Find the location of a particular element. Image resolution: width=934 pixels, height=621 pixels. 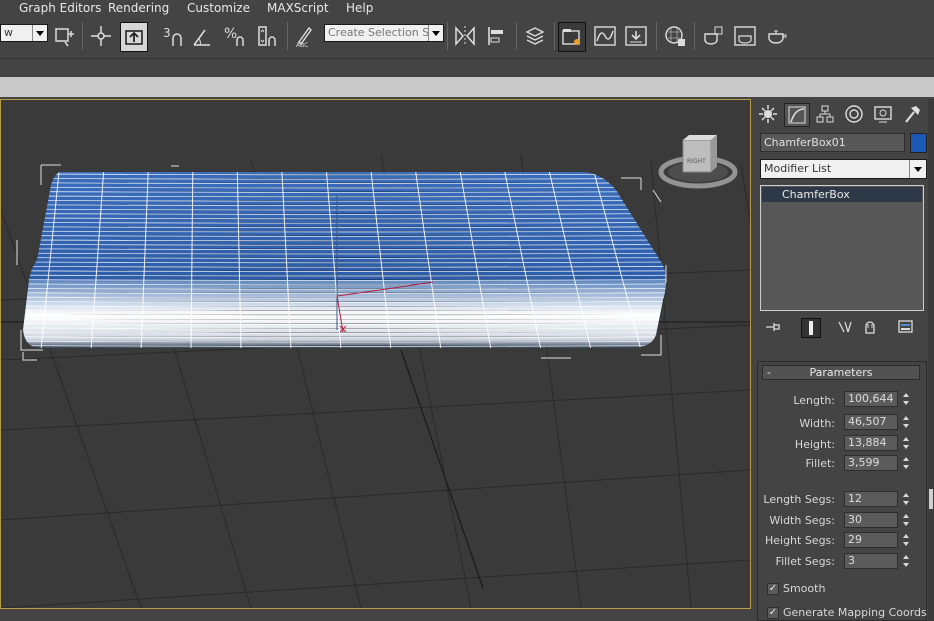

collapse-icon: - is located at coordinates (769, 372).